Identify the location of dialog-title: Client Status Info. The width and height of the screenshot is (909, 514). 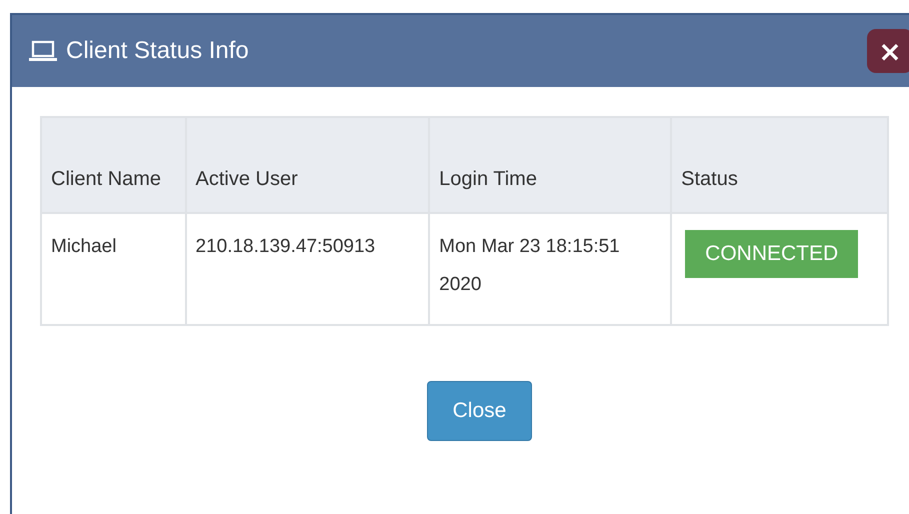
(158, 51).